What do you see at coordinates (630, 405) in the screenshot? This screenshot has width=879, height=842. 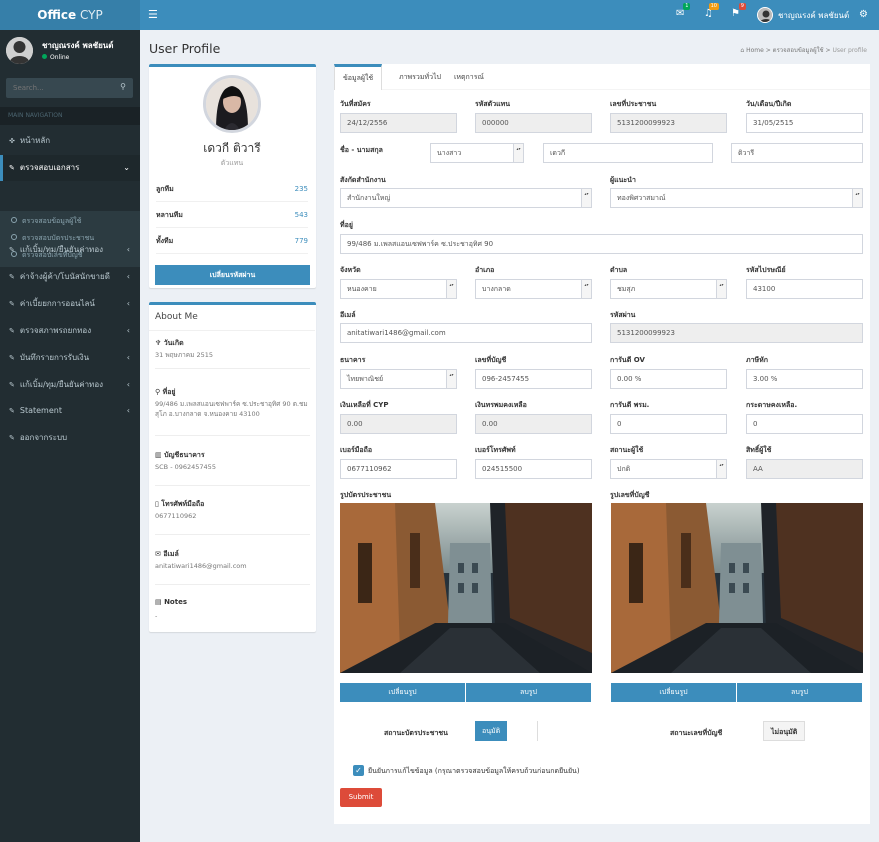 I see `pm-guarantee-label: การันตี พรม.` at bounding box center [630, 405].